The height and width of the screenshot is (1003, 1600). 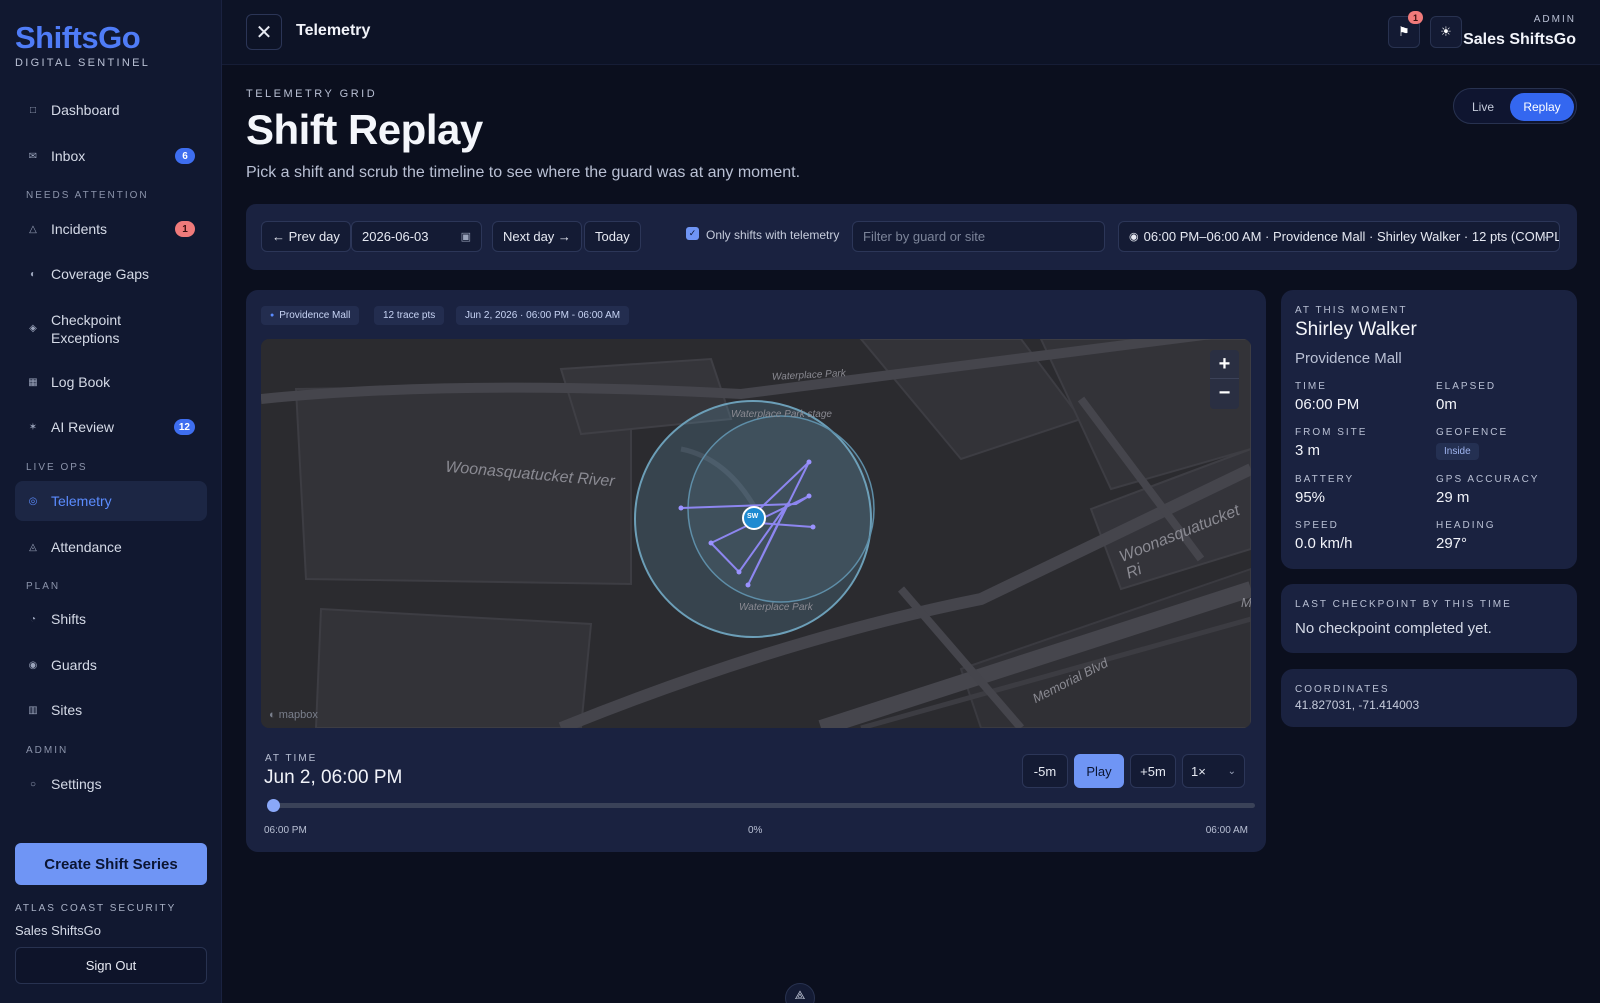 What do you see at coordinates (85, 110) in the screenshot?
I see `sidebar-item-label: Dashboard` at bounding box center [85, 110].